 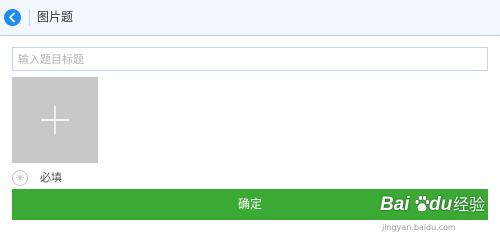 I want to click on required-label: 必填, so click(x=51, y=177).